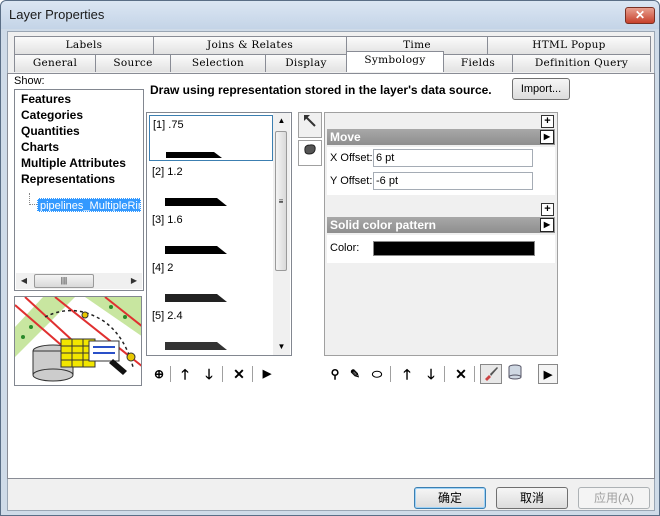 The width and height of the screenshot is (660, 516). I want to click on tree-item-pipelines-representation: pipelines_MultipleRin, so click(89, 205).